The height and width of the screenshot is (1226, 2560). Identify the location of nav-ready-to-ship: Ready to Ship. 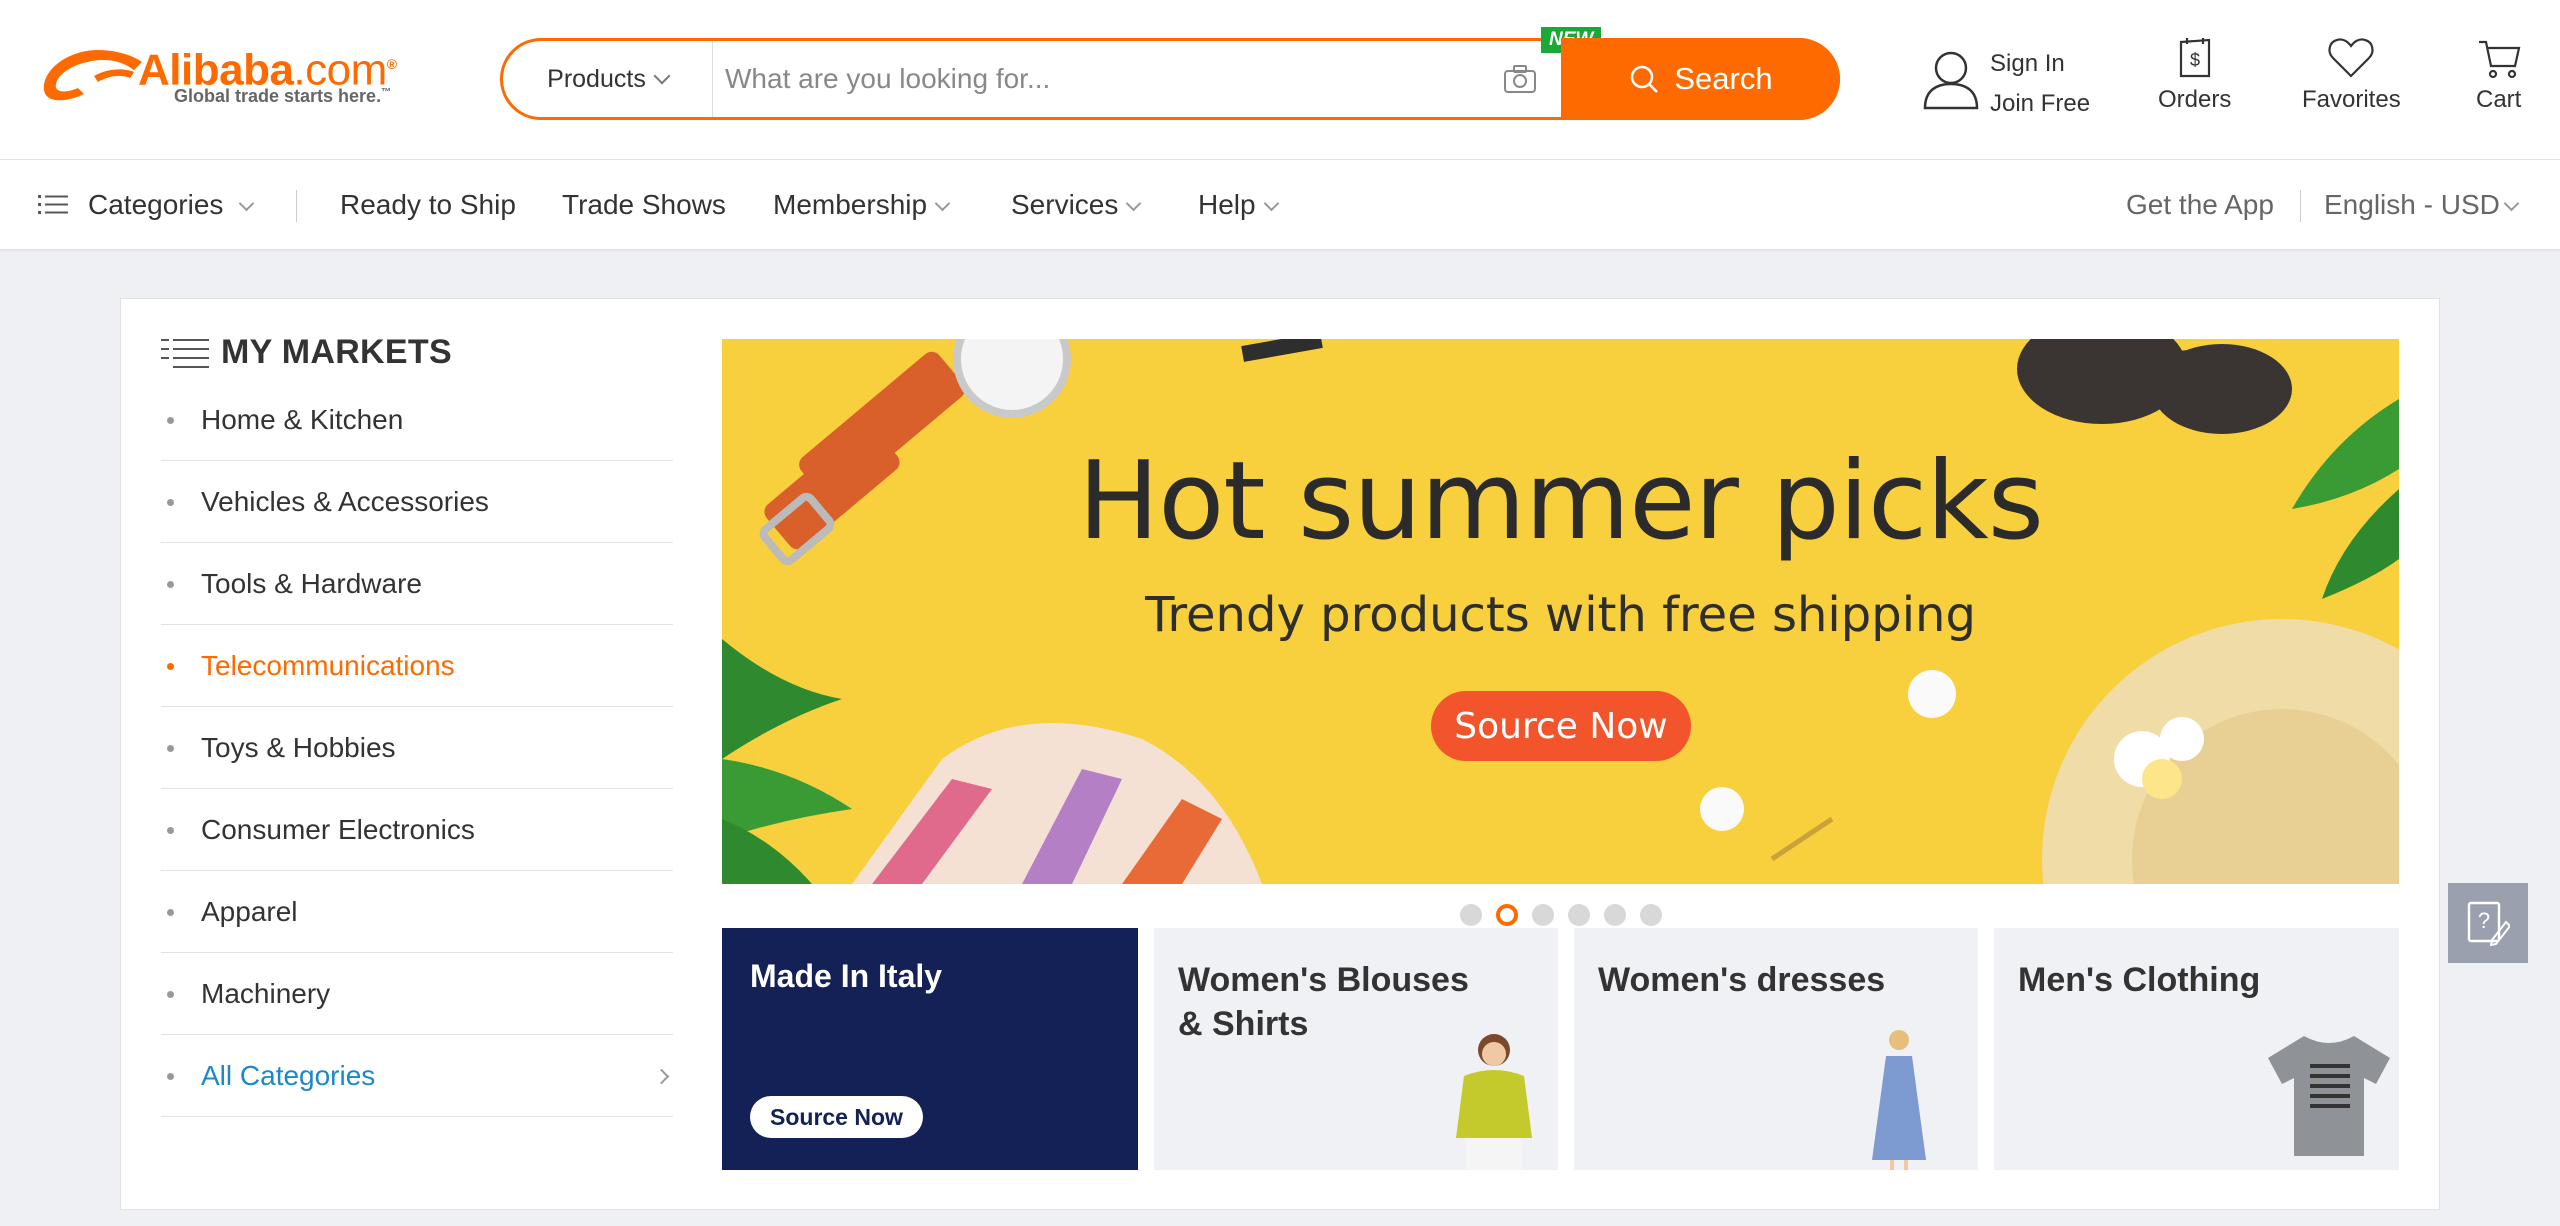
(428, 205).